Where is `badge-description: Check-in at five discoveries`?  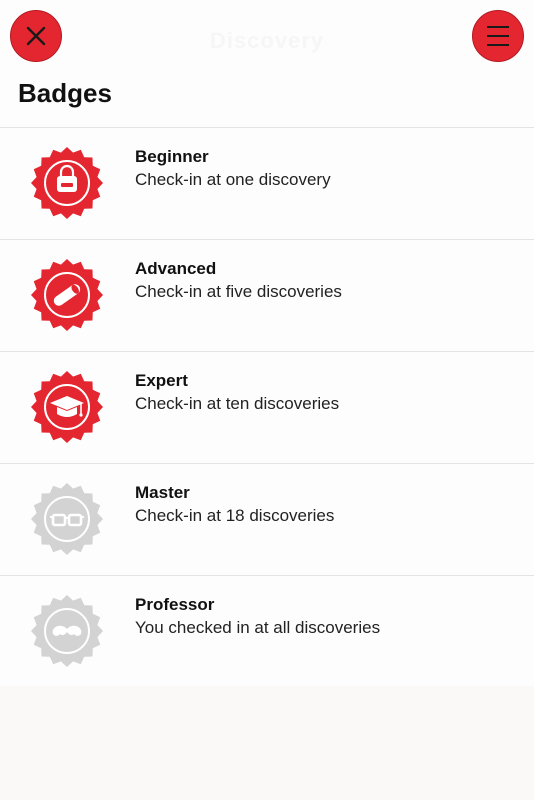 badge-description: Check-in at five discoveries is located at coordinates (238, 291).